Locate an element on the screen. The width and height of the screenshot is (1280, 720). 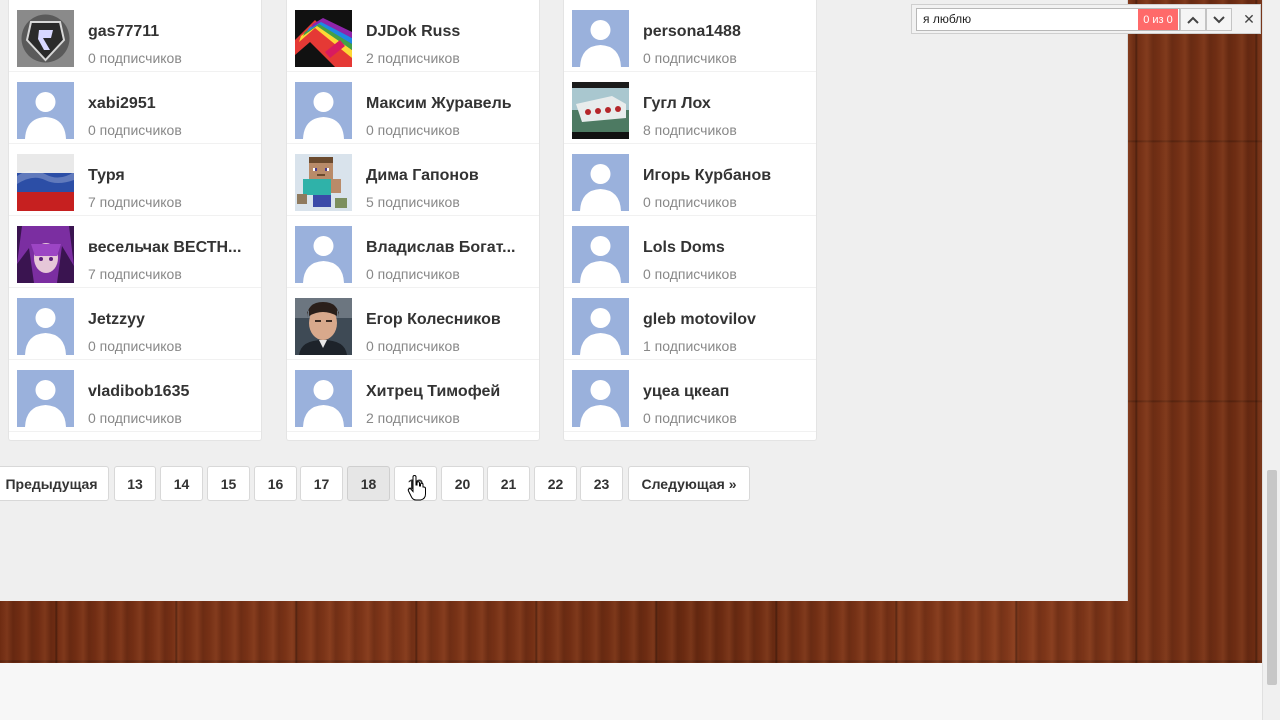
user-card: уцеа цкеап 0 подписчиков is located at coordinates (690, 396).